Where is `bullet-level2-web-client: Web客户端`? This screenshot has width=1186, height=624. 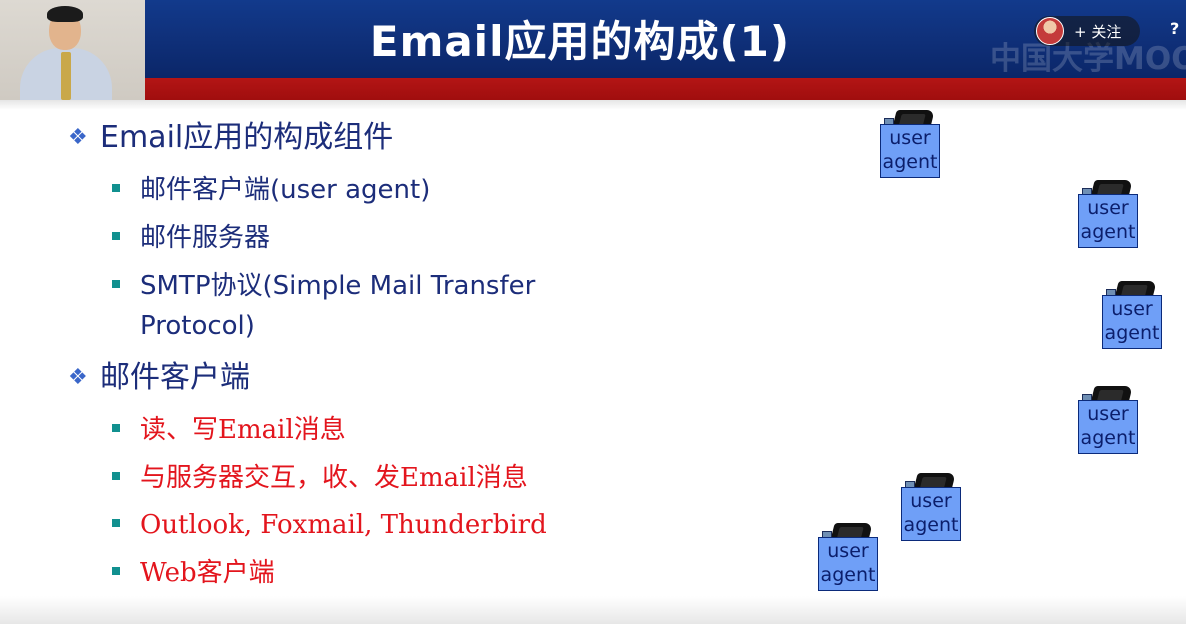
bullet-level2-web-client: Web客户端 is located at coordinates (193, 573).